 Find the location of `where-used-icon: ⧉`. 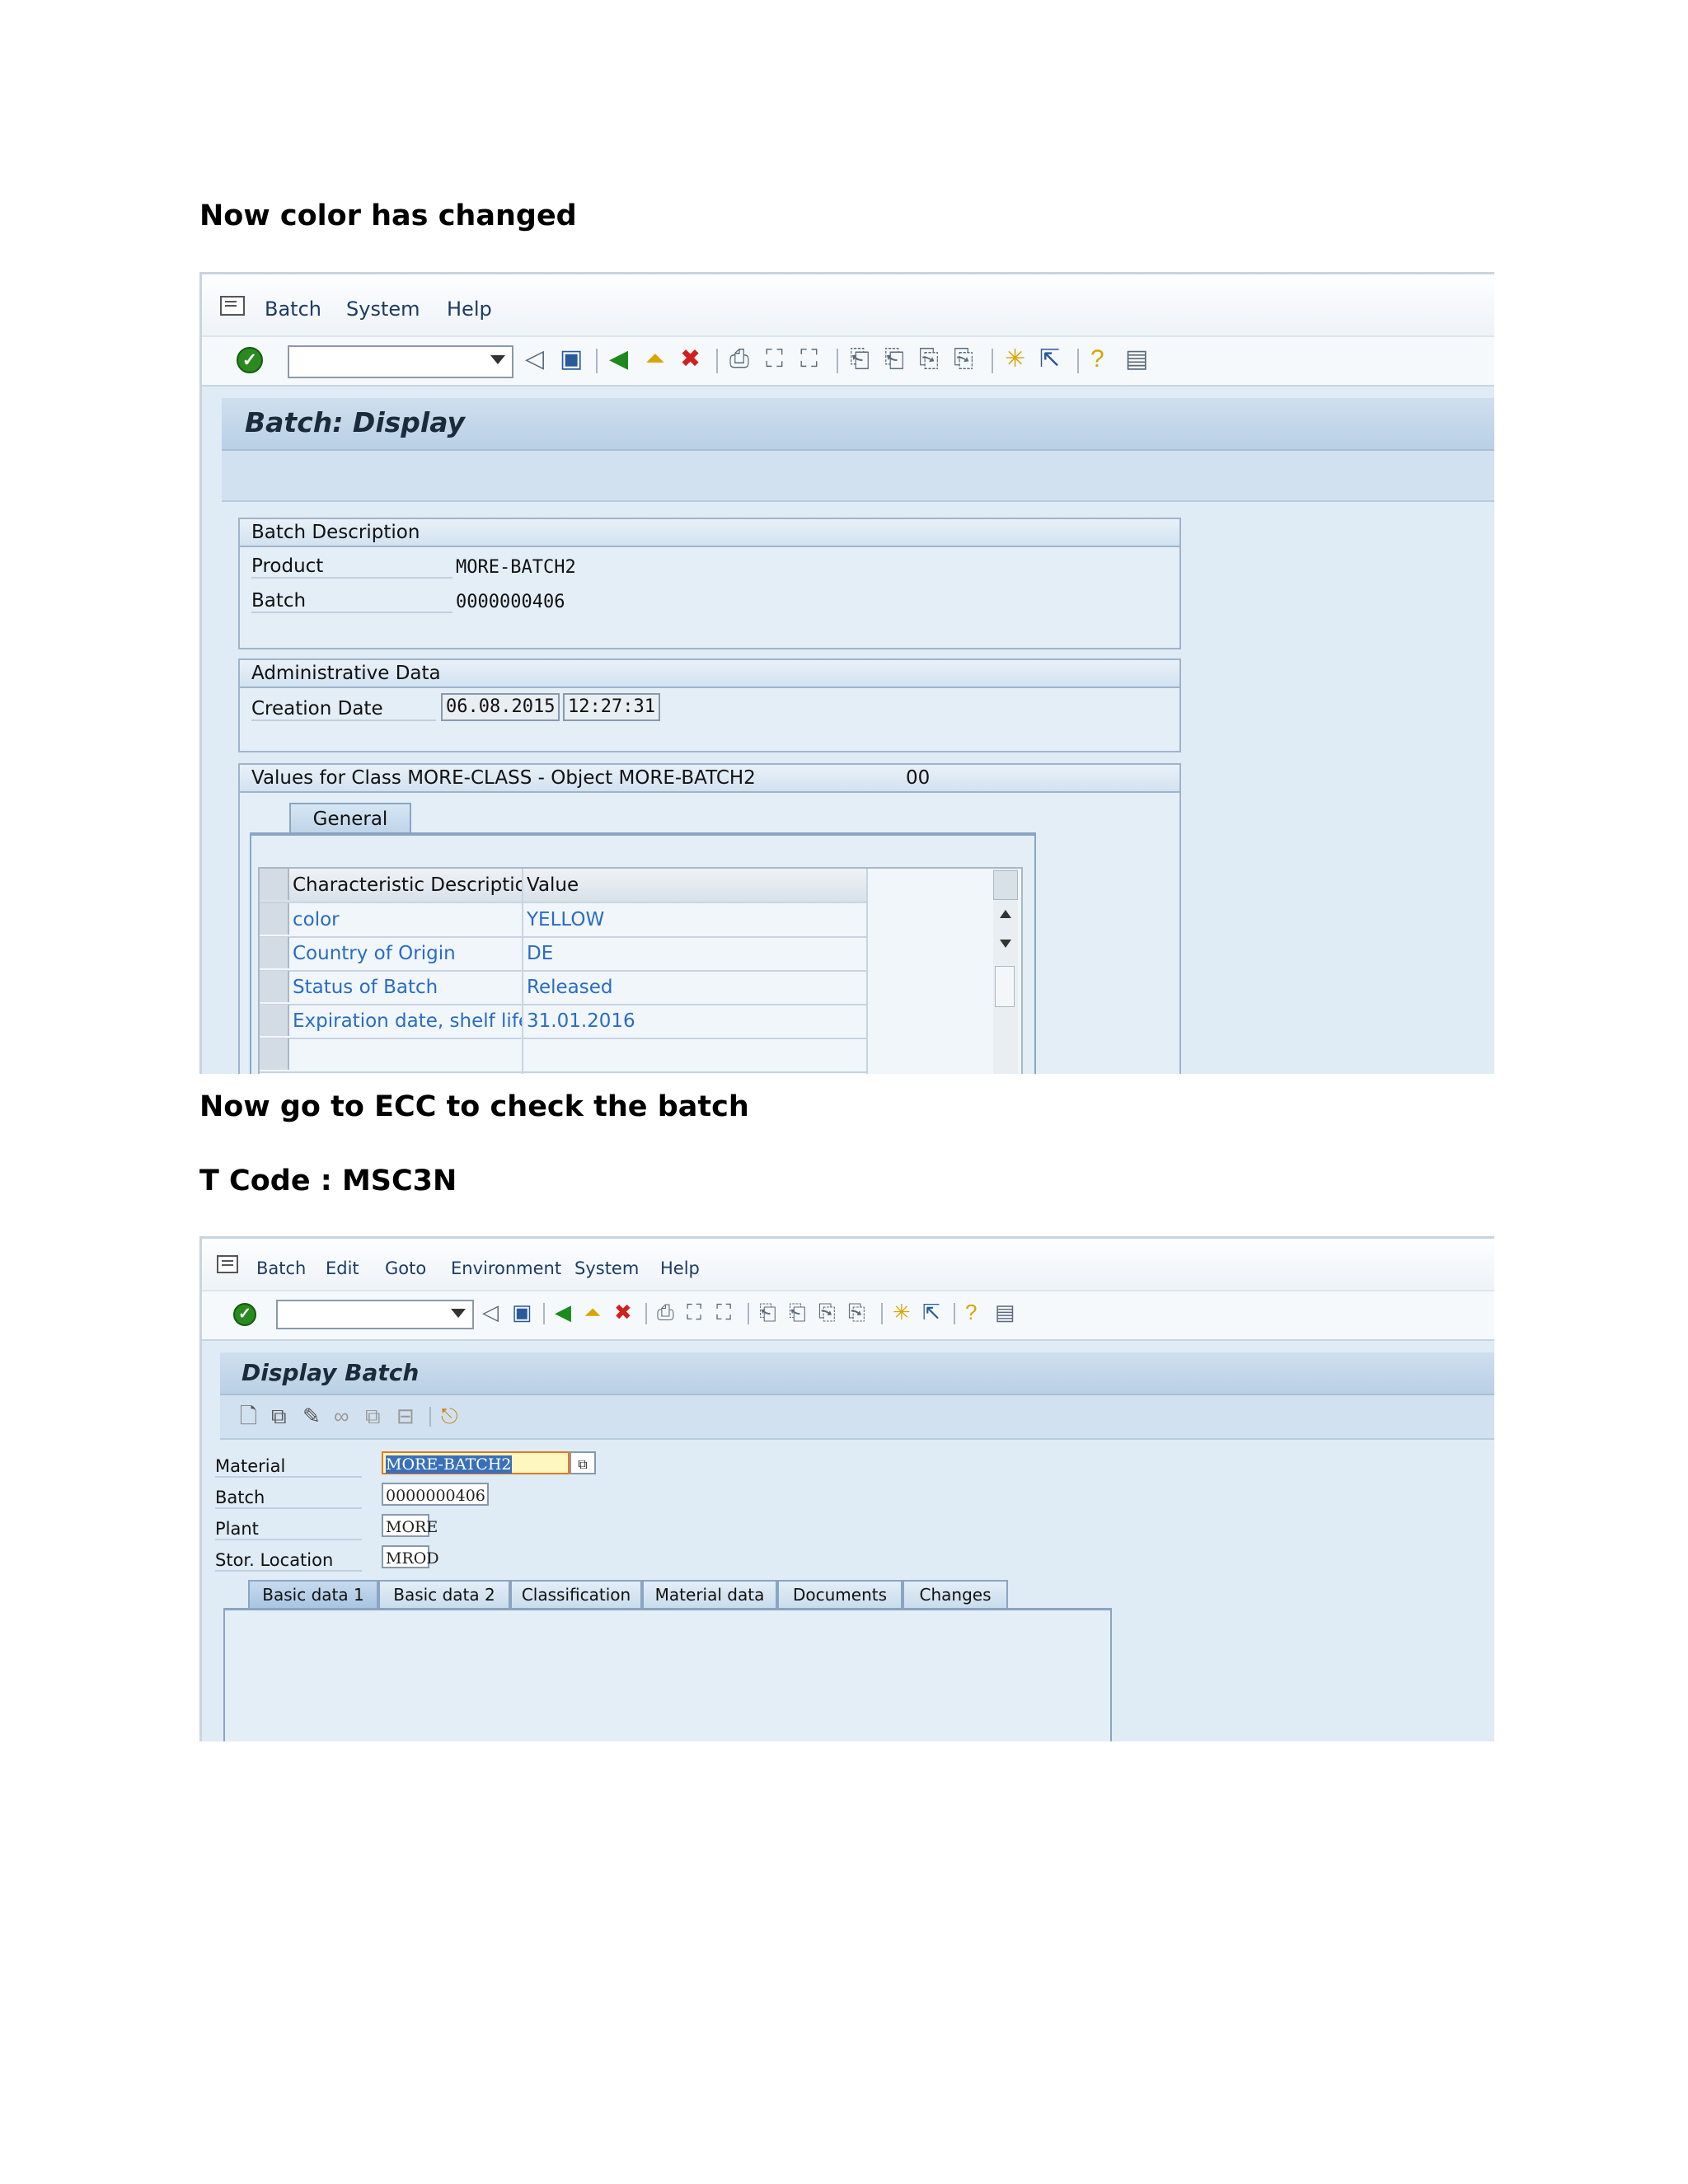

where-used-icon: ⧉ is located at coordinates (373, 1416).